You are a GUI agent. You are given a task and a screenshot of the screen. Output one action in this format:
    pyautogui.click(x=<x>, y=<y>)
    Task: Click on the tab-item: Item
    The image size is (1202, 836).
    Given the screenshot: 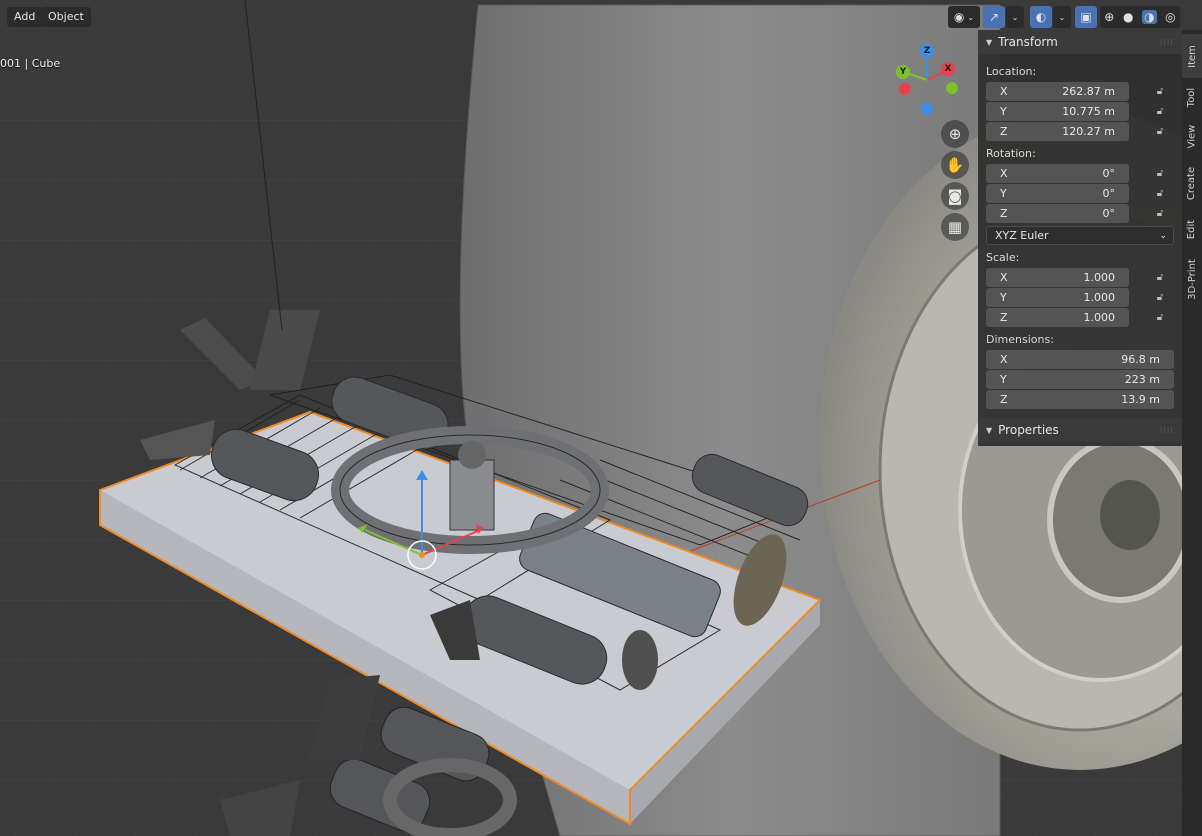 What is the action you would take?
    pyautogui.click(x=1192, y=56)
    